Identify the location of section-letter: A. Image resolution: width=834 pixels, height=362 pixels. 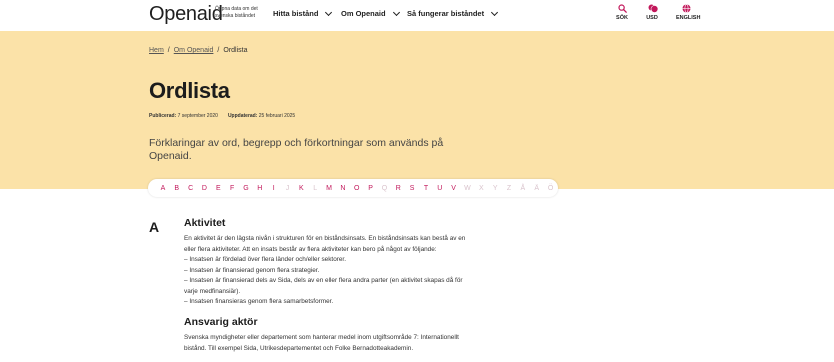
(154, 227).